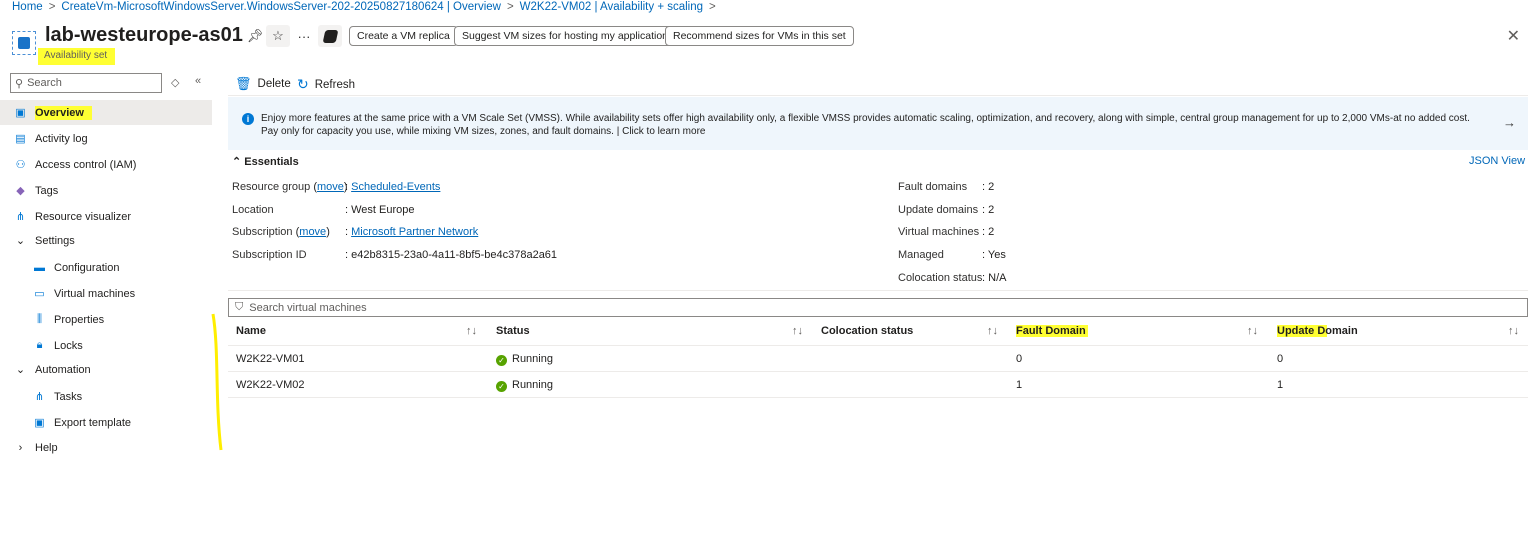 The width and height of the screenshot is (1536, 549). I want to click on fault-domains-value: 2, so click(991, 187).